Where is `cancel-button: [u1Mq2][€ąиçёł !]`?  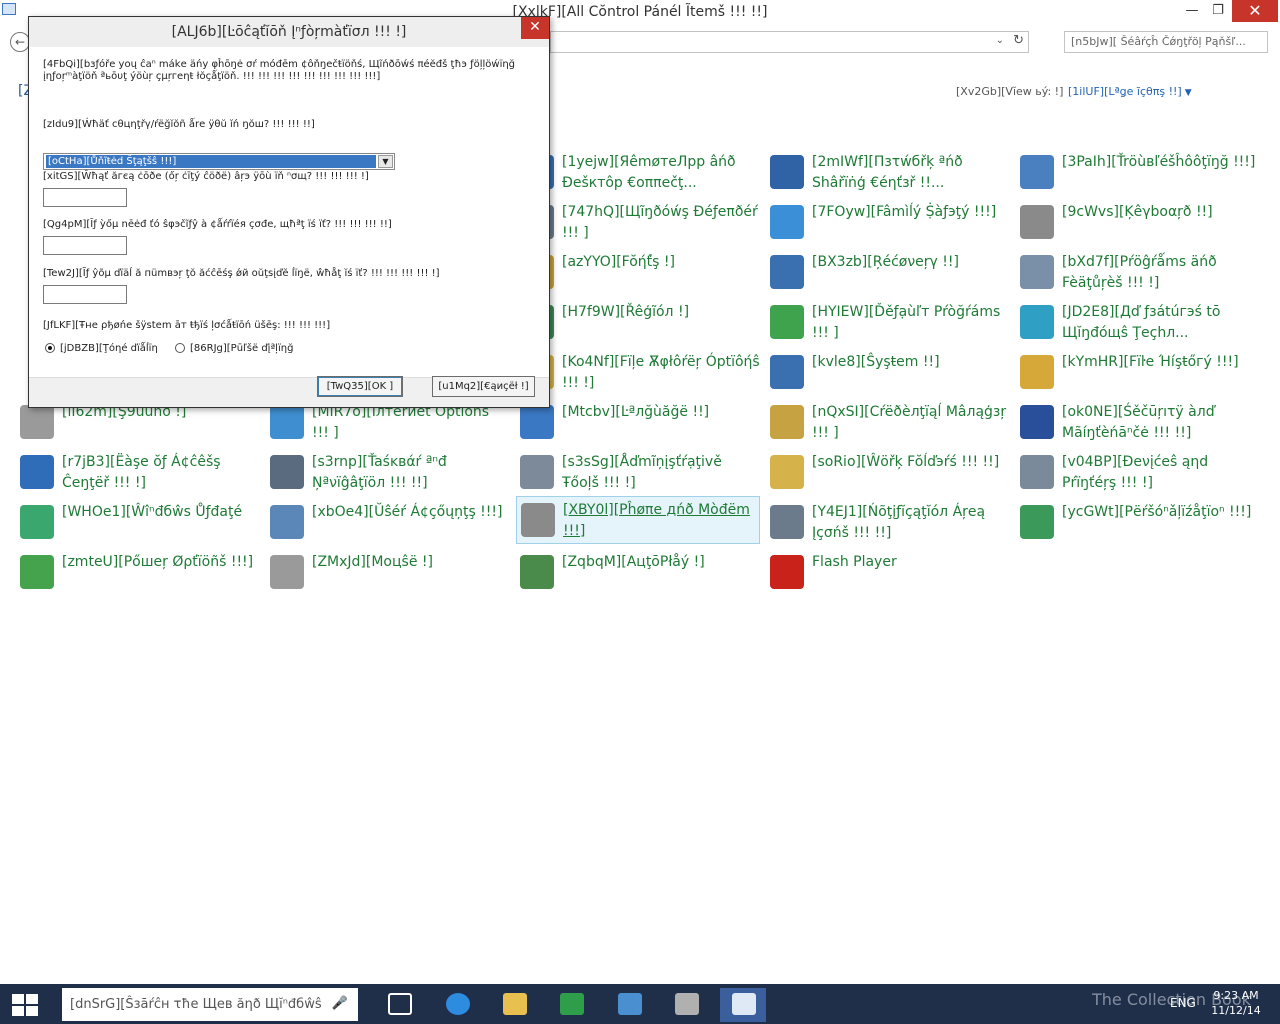 cancel-button: [u1Mq2][€ąиçёł !] is located at coordinates (483, 386).